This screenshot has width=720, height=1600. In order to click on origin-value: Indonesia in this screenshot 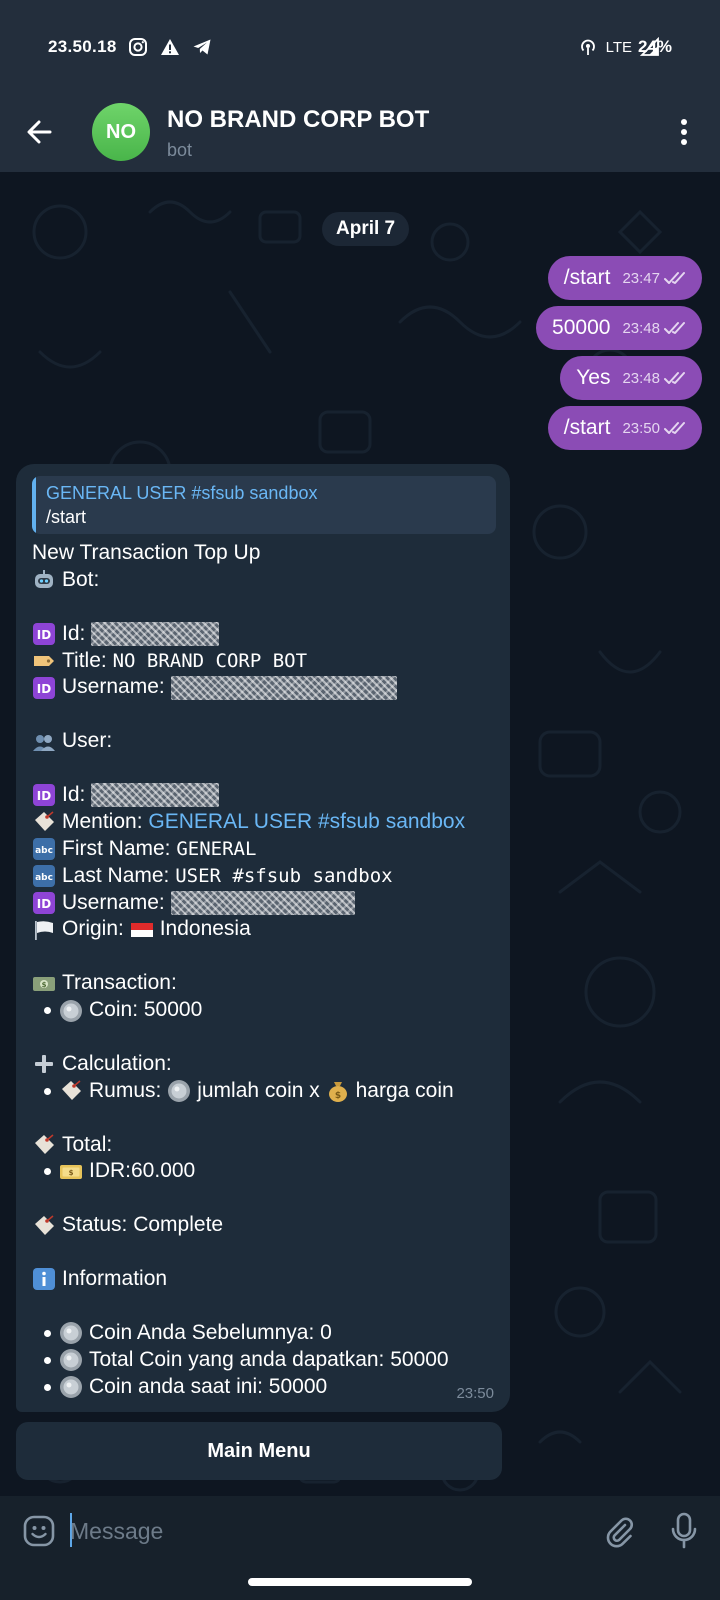, I will do `click(205, 929)`.